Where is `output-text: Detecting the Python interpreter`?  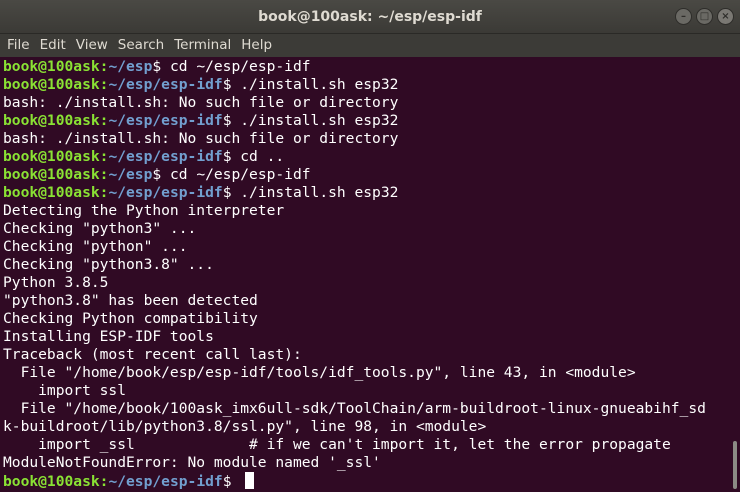
output-text: Detecting the Python interpreter is located at coordinates (144, 210).